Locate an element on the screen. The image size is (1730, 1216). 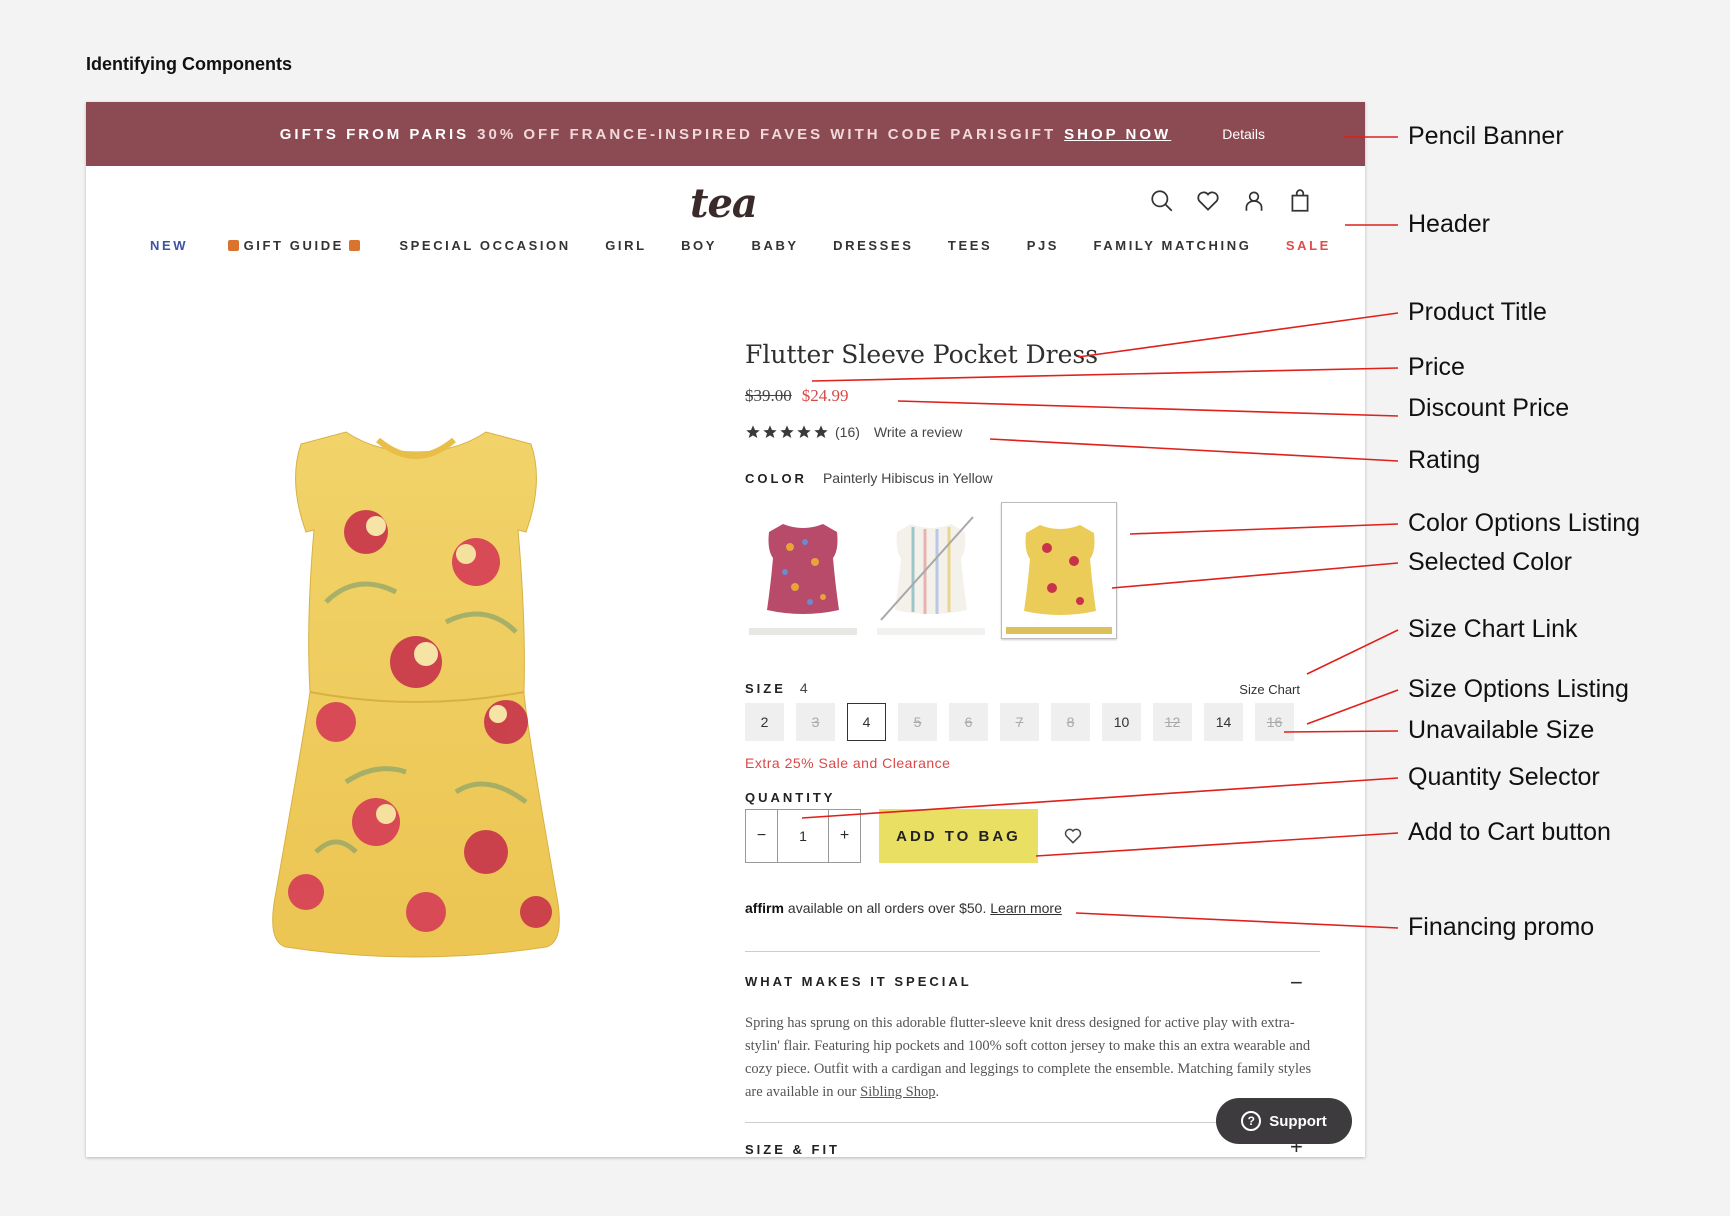
annotation-discount-price: Discount Price is located at coordinates (1489, 408).